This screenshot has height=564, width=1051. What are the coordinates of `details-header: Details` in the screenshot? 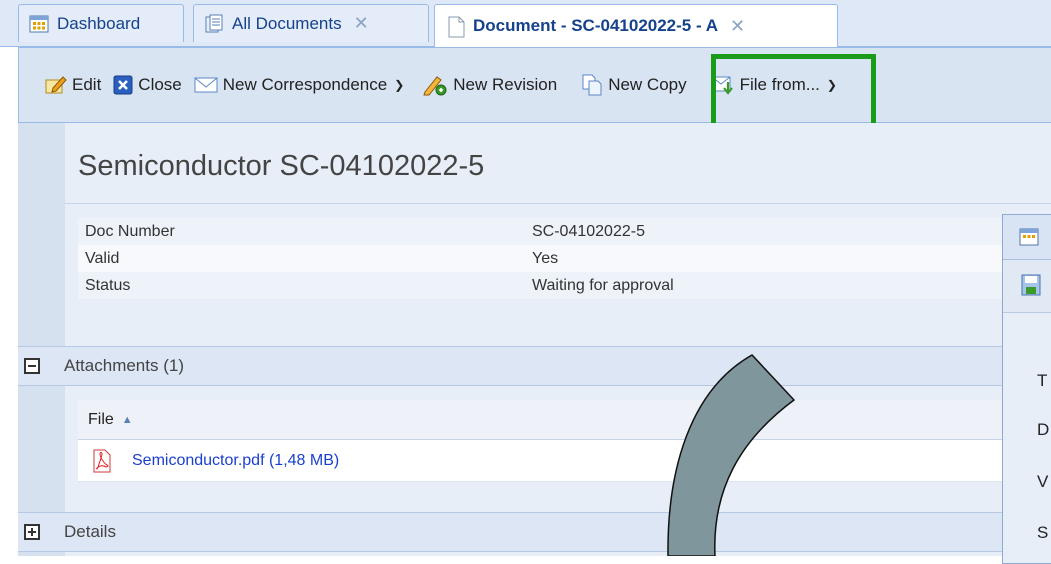 It's located at (513, 532).